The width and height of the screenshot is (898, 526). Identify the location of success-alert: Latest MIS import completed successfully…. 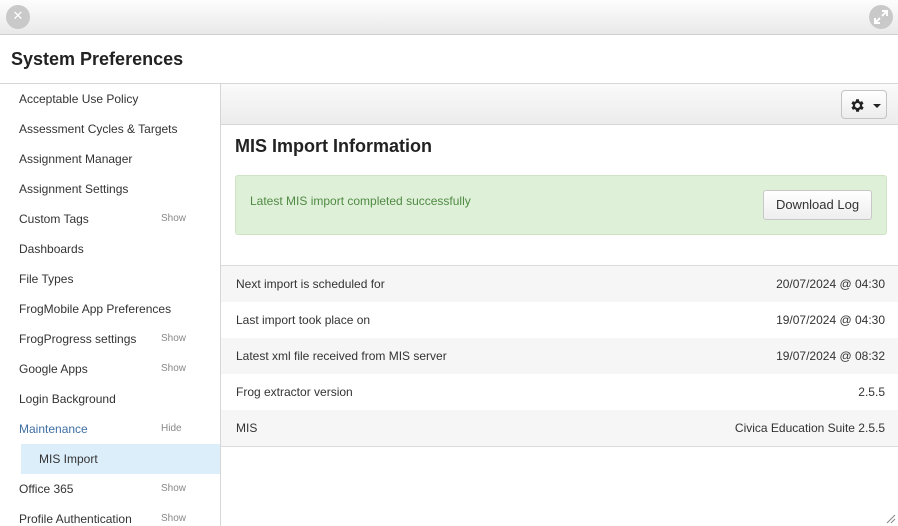
(561, 205).